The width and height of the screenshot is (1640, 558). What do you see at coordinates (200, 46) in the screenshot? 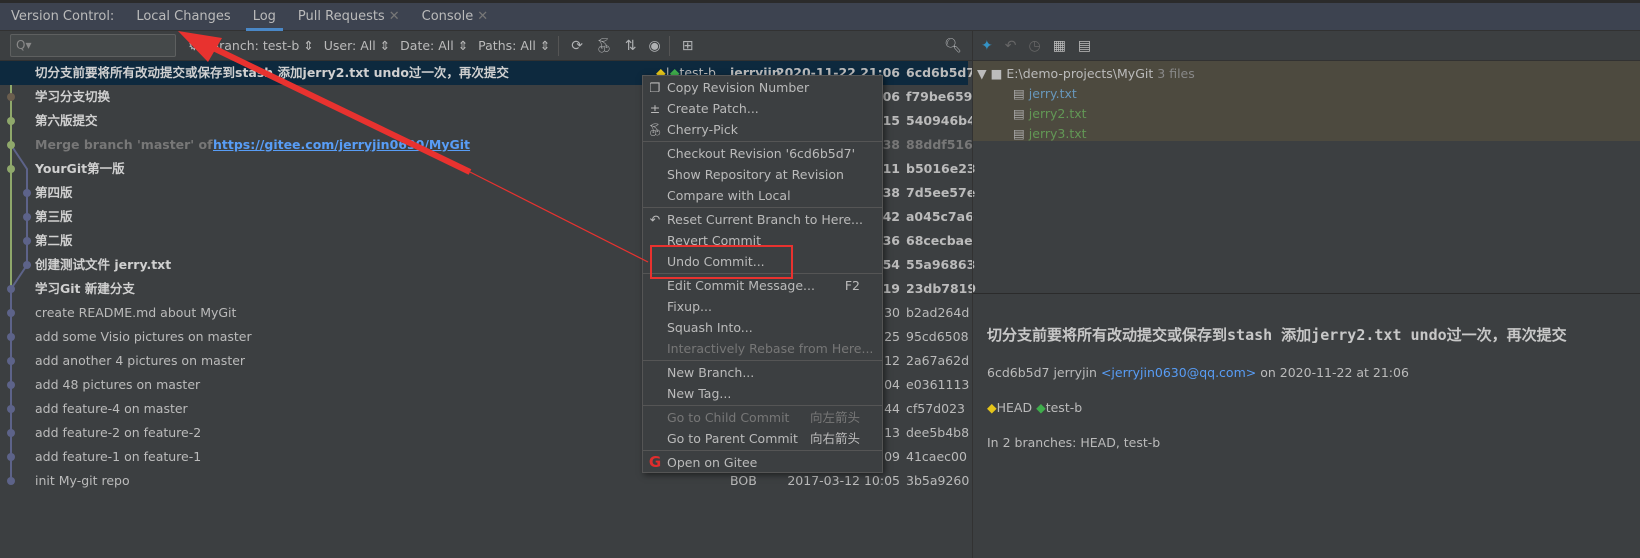
I see `arrow-head` at bounding box center [200, 46].